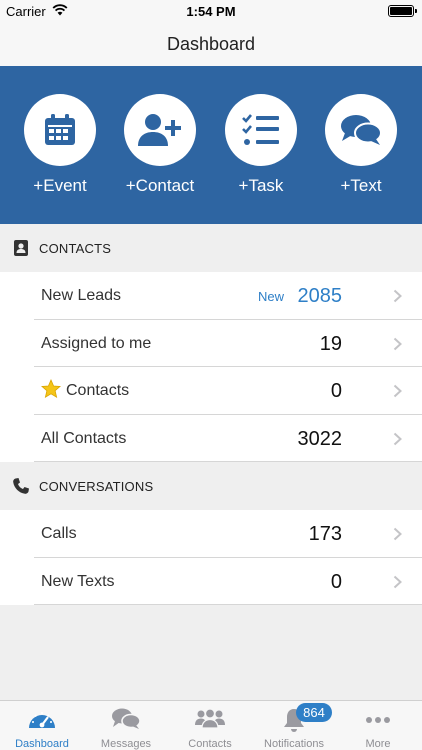  Describe the element at coordinates (84, 438) in the screenshot. I see `row-label: All Contacts` at that location.